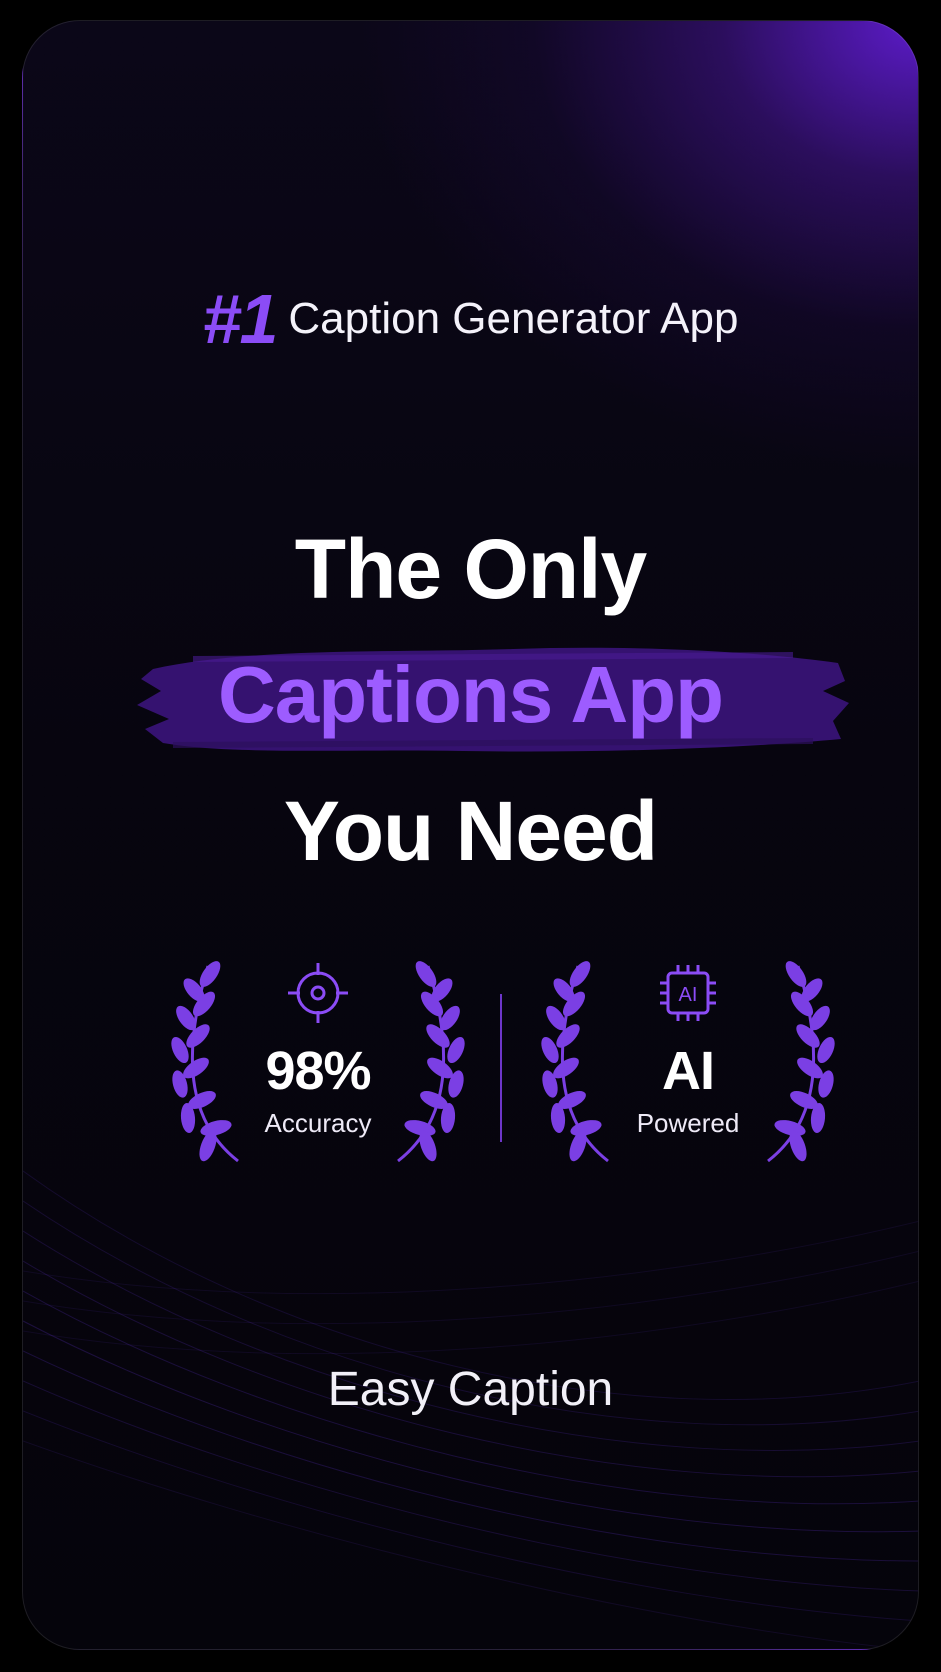  I want to click on brand-name: Easy Caption, so click(470, 1389).